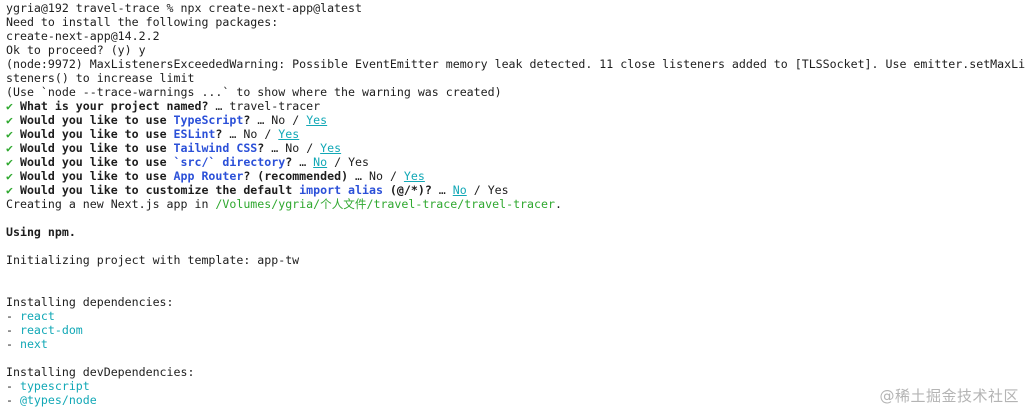 The width and height of the screenshot is (1027, 407). Describe the element at coordinates (215, 148) in the screenshot. I see `option-name: Tailwind CSS` at that location.